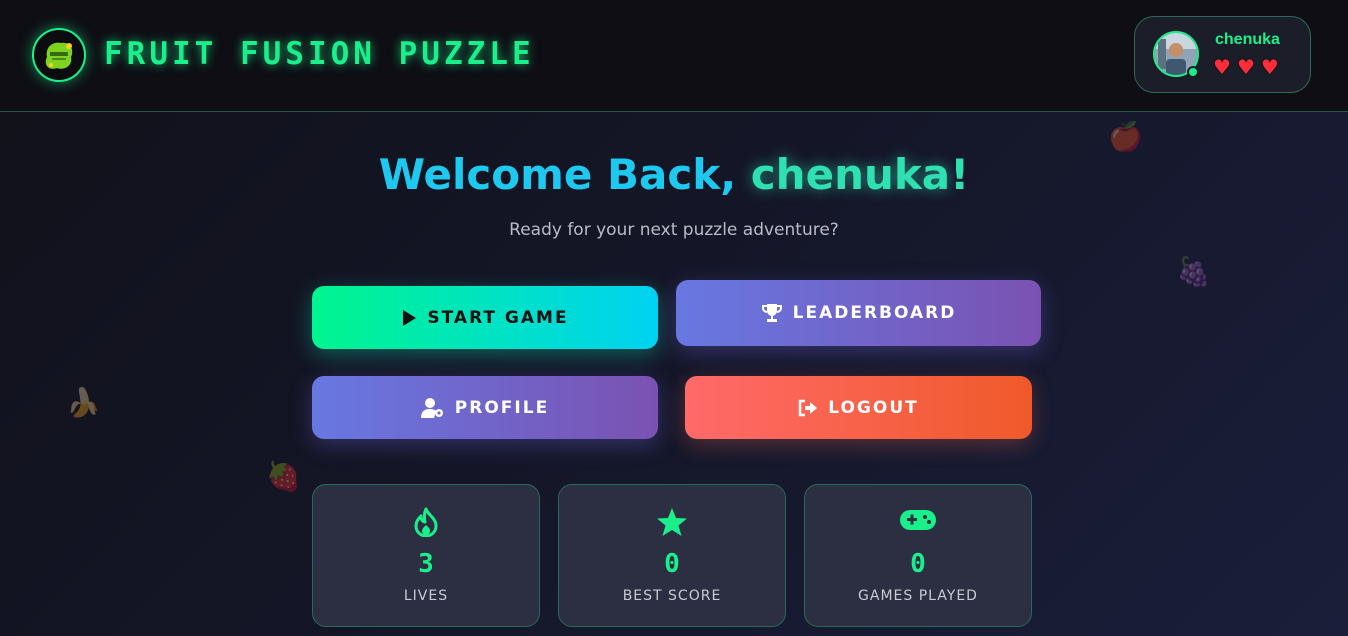 The image size is (1348, 636). I want to click on stat-card-best-score: 0 BEST SCORE, so click(672, 555).